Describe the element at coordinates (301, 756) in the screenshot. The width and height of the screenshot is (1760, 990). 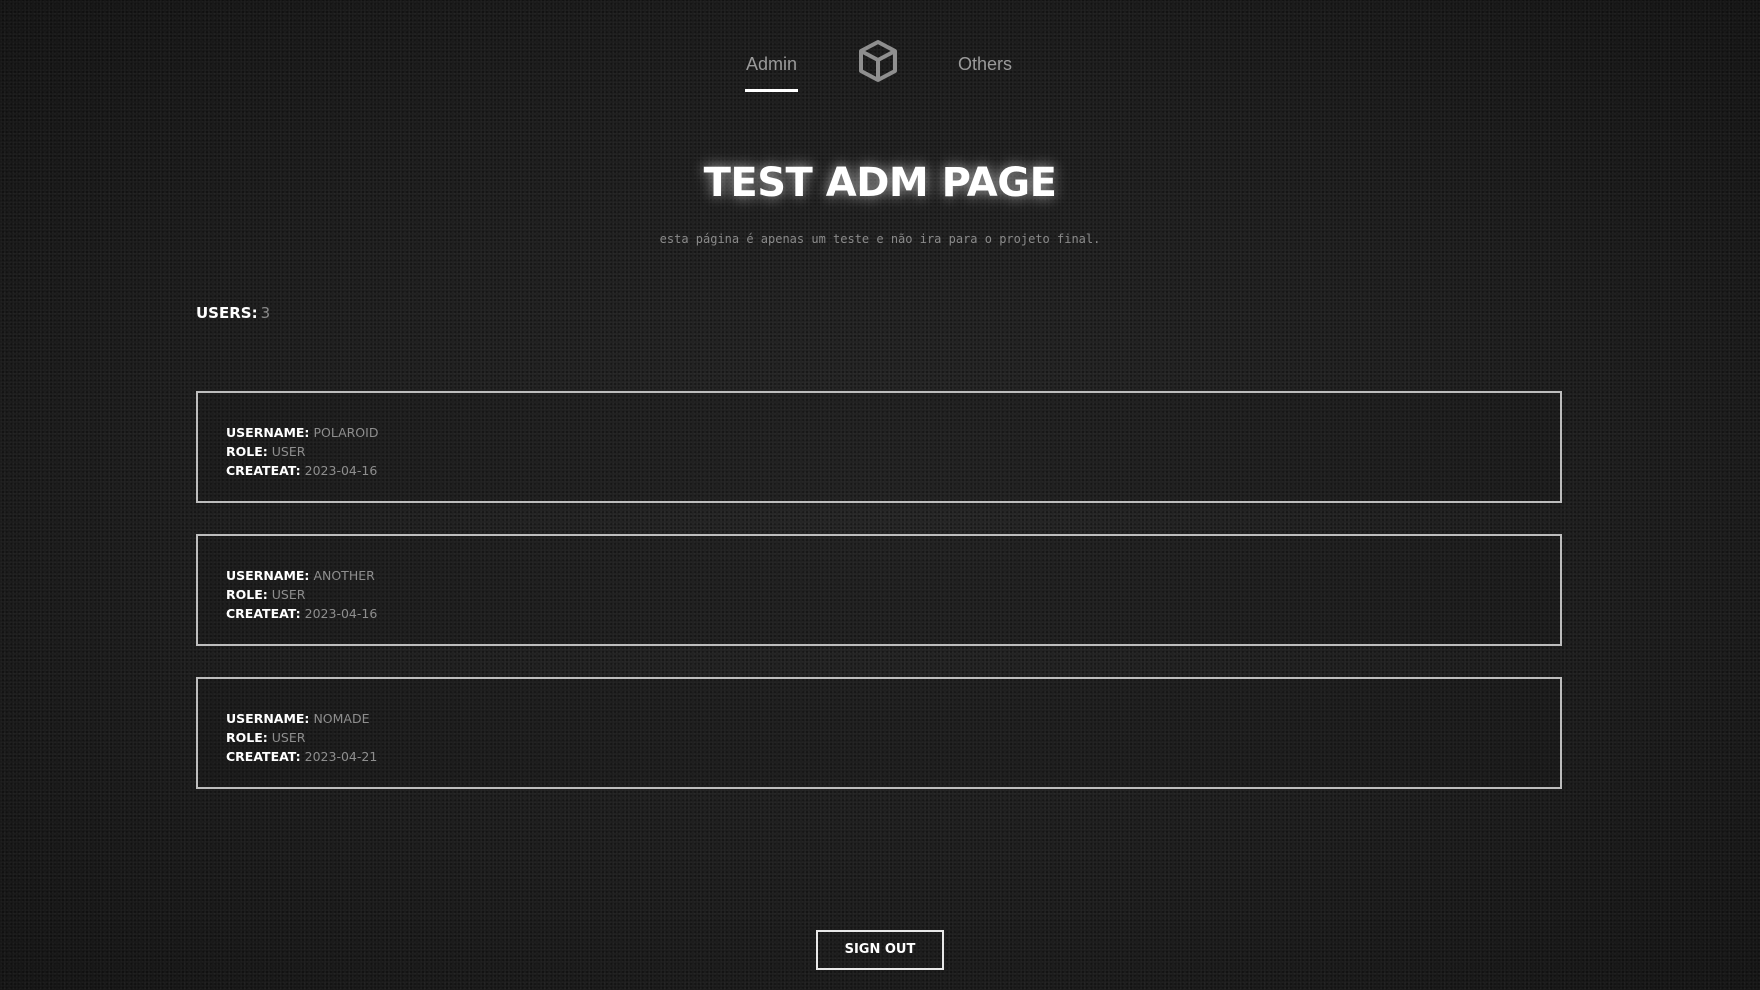
I see `user-createat-row: CREATEAT: 2023-04-21` at that location.